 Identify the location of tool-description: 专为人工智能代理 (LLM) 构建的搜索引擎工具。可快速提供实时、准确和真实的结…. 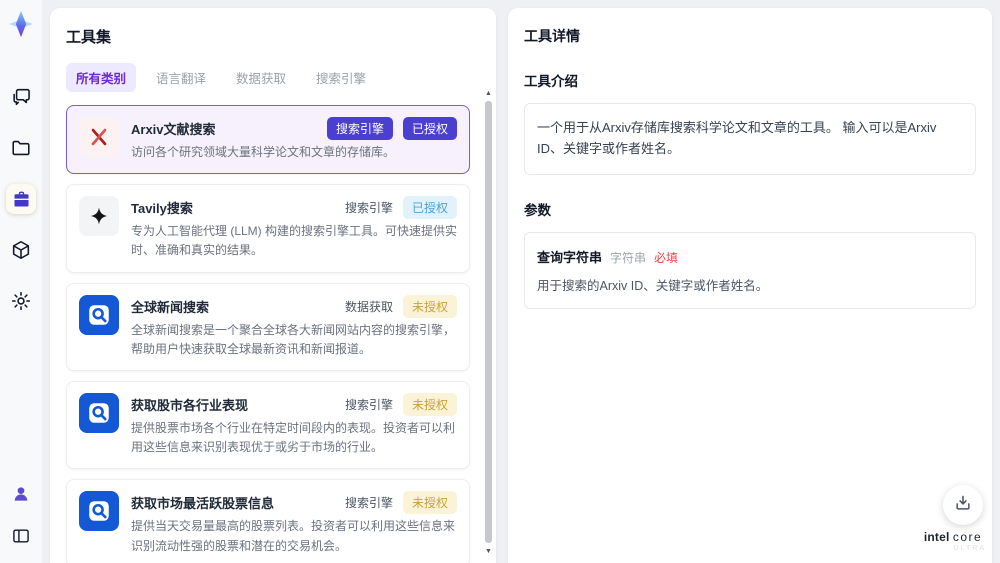
(294, 241).